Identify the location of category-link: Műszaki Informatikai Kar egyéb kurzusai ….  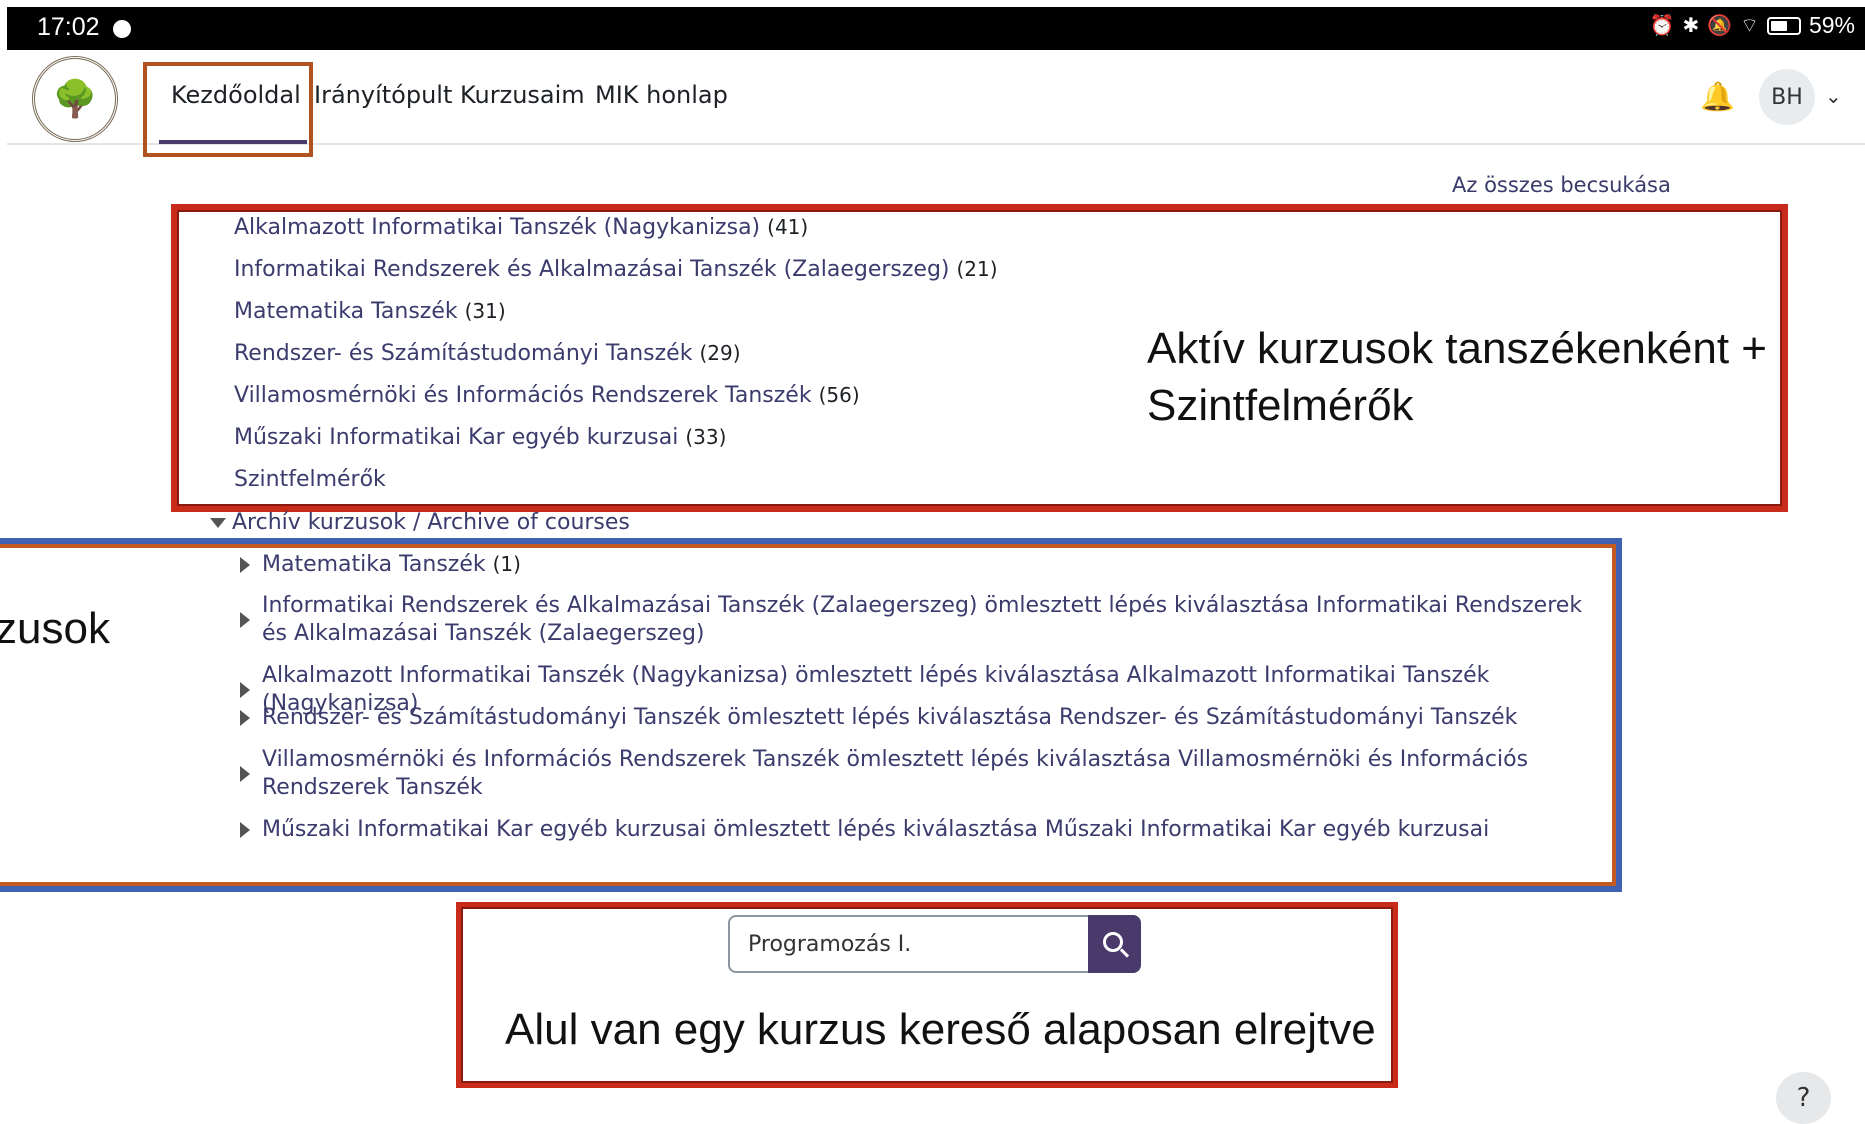
(480, 437).